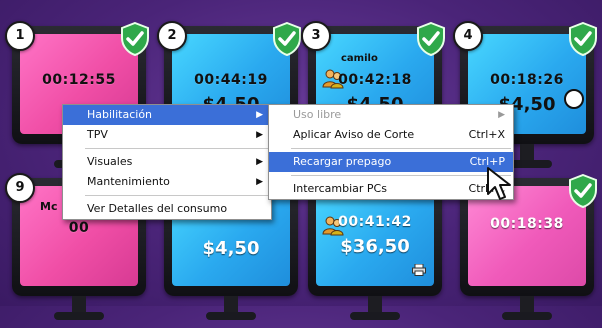  I want to click on station-number-badge: 4, so click(468, 36).